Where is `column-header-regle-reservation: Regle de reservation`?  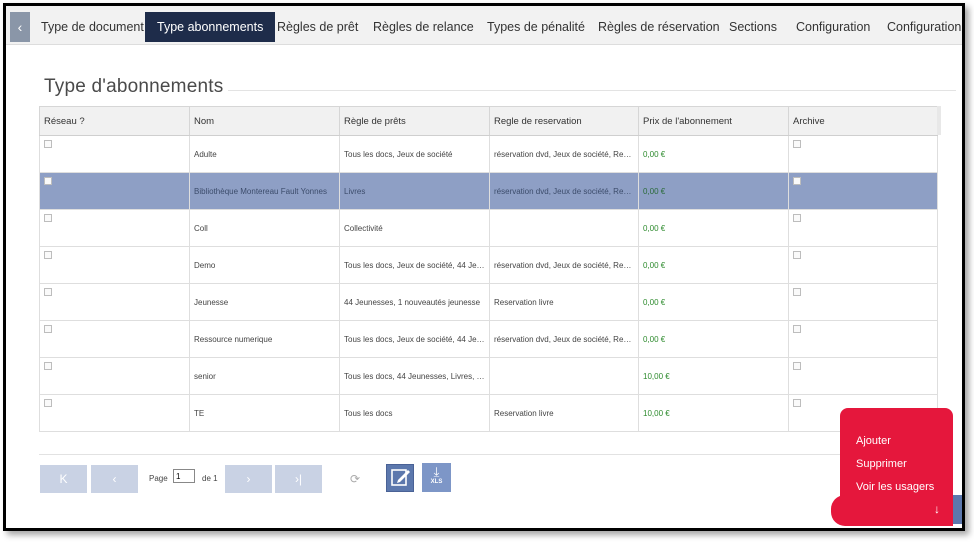 column-header-regle-reservation: Regle de reservation is located at coordinates (564, 121).